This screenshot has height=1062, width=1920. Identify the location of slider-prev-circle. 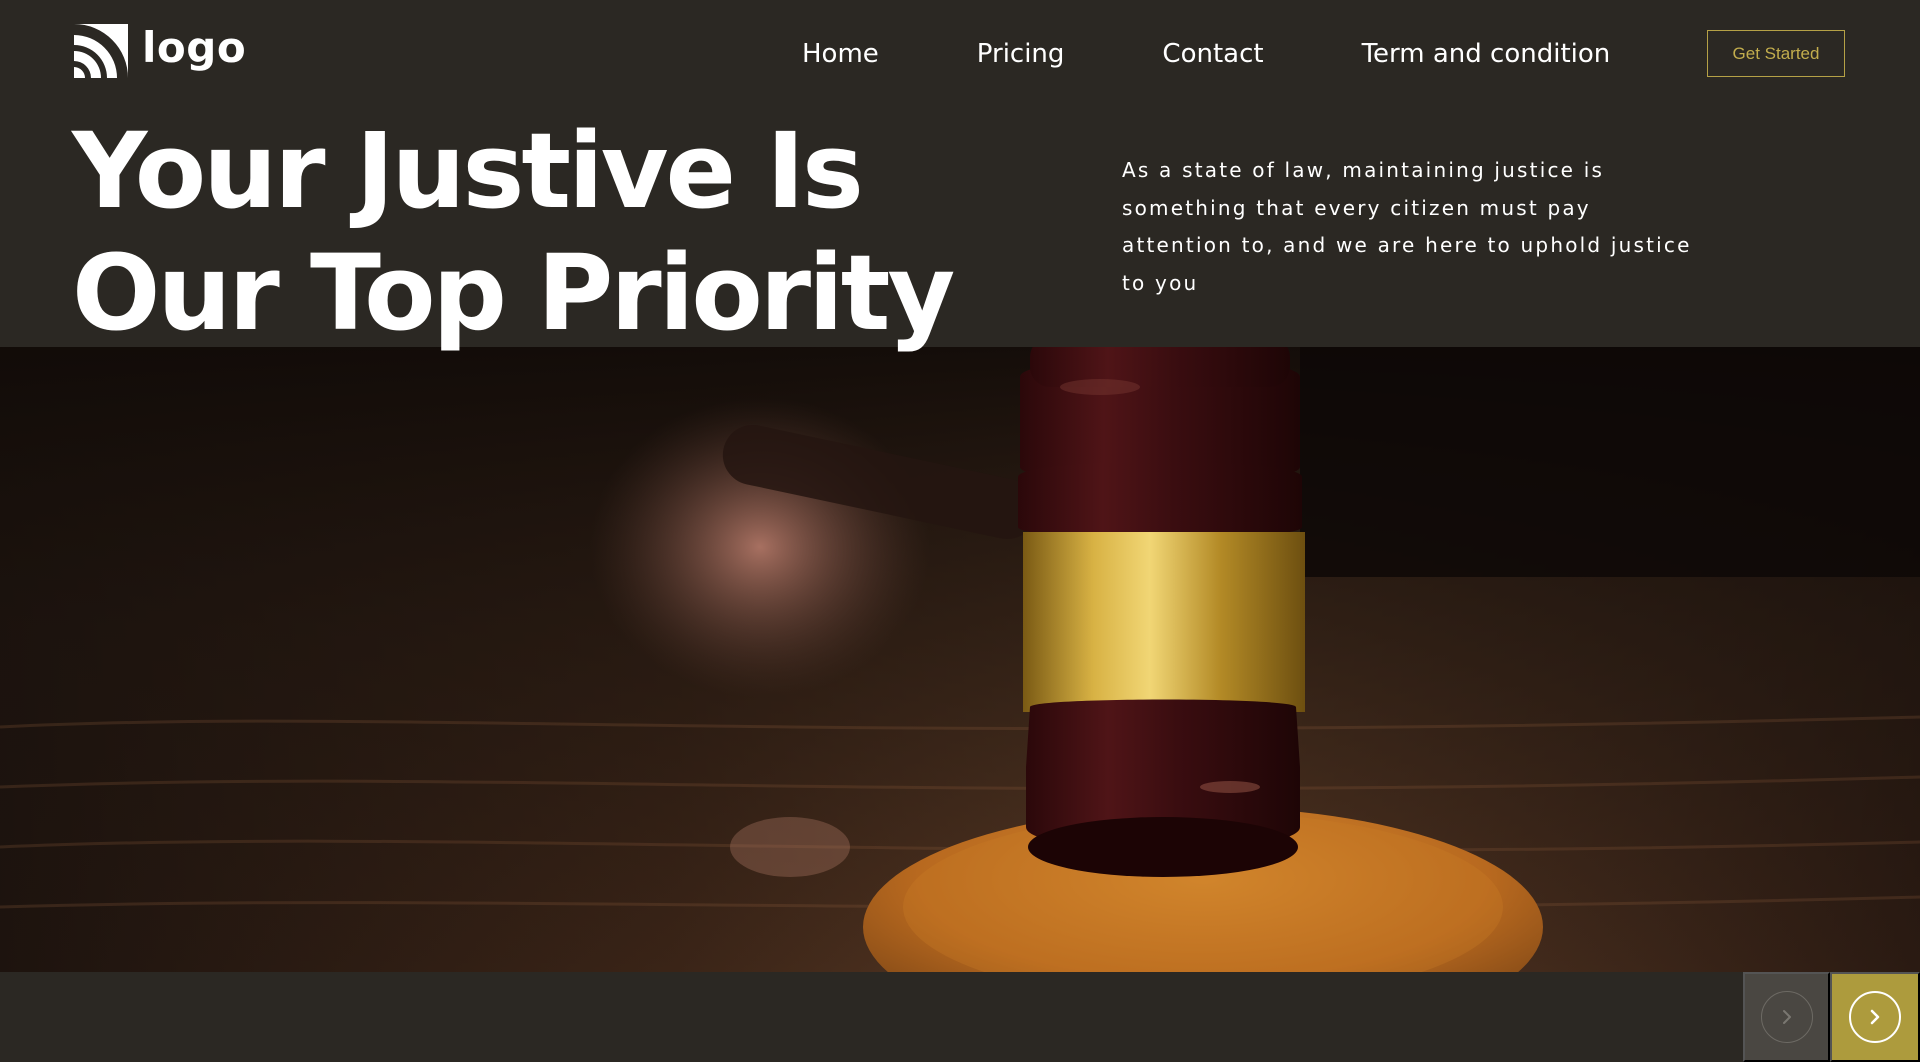
(1786, 1017).